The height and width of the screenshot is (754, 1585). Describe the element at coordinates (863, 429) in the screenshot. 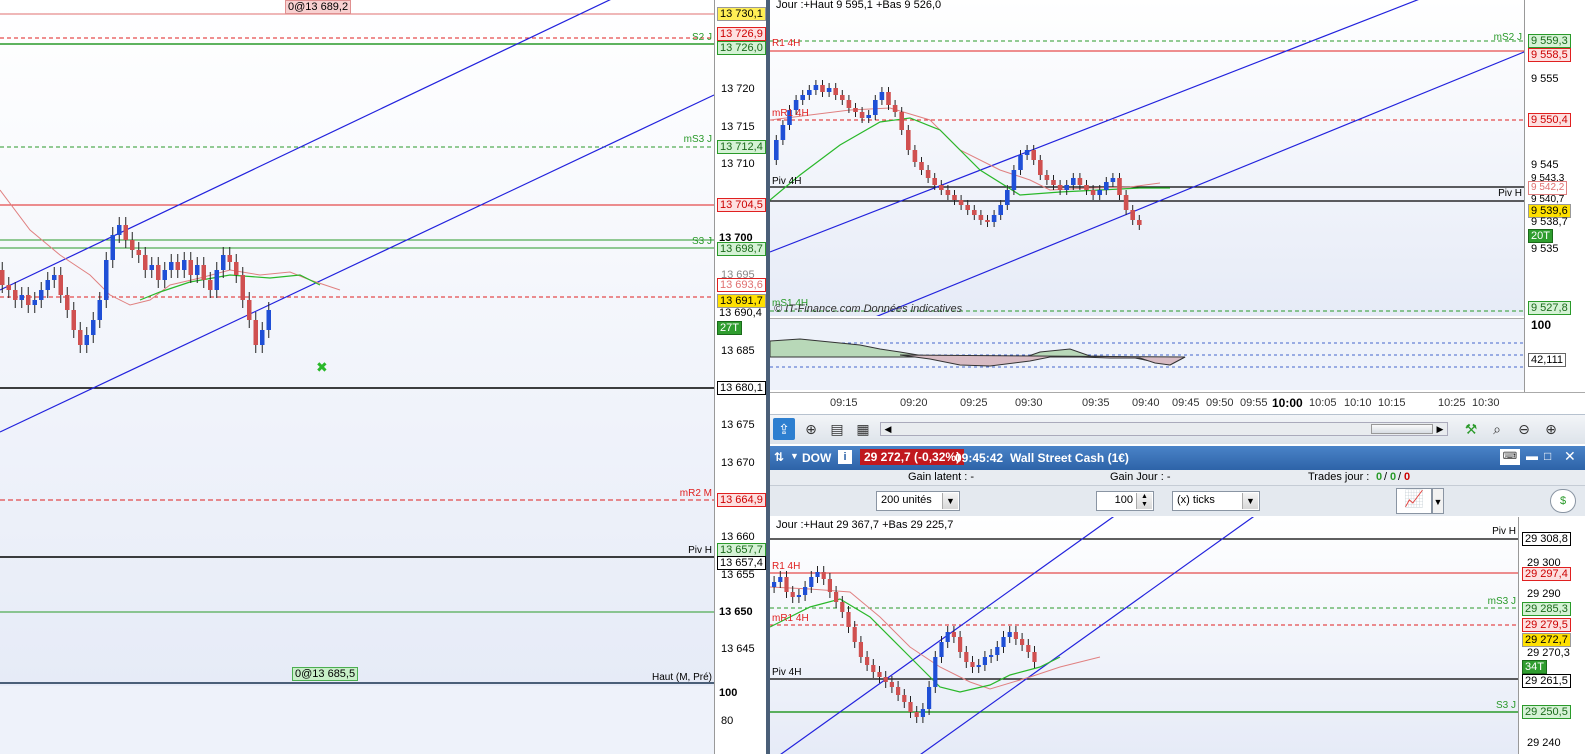

I see `table-icon: ▦` at that location.